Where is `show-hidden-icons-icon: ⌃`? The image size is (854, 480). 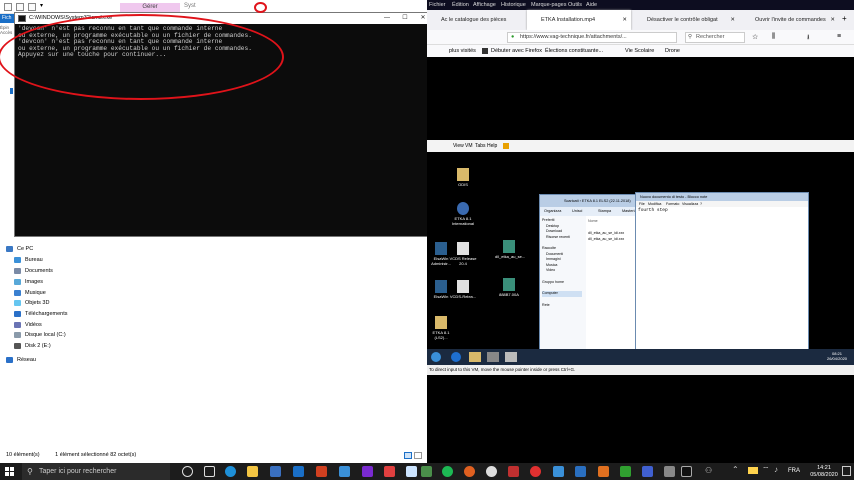
show-hidden-icons-icon: ⌃ is located at coordinates (735, 469).